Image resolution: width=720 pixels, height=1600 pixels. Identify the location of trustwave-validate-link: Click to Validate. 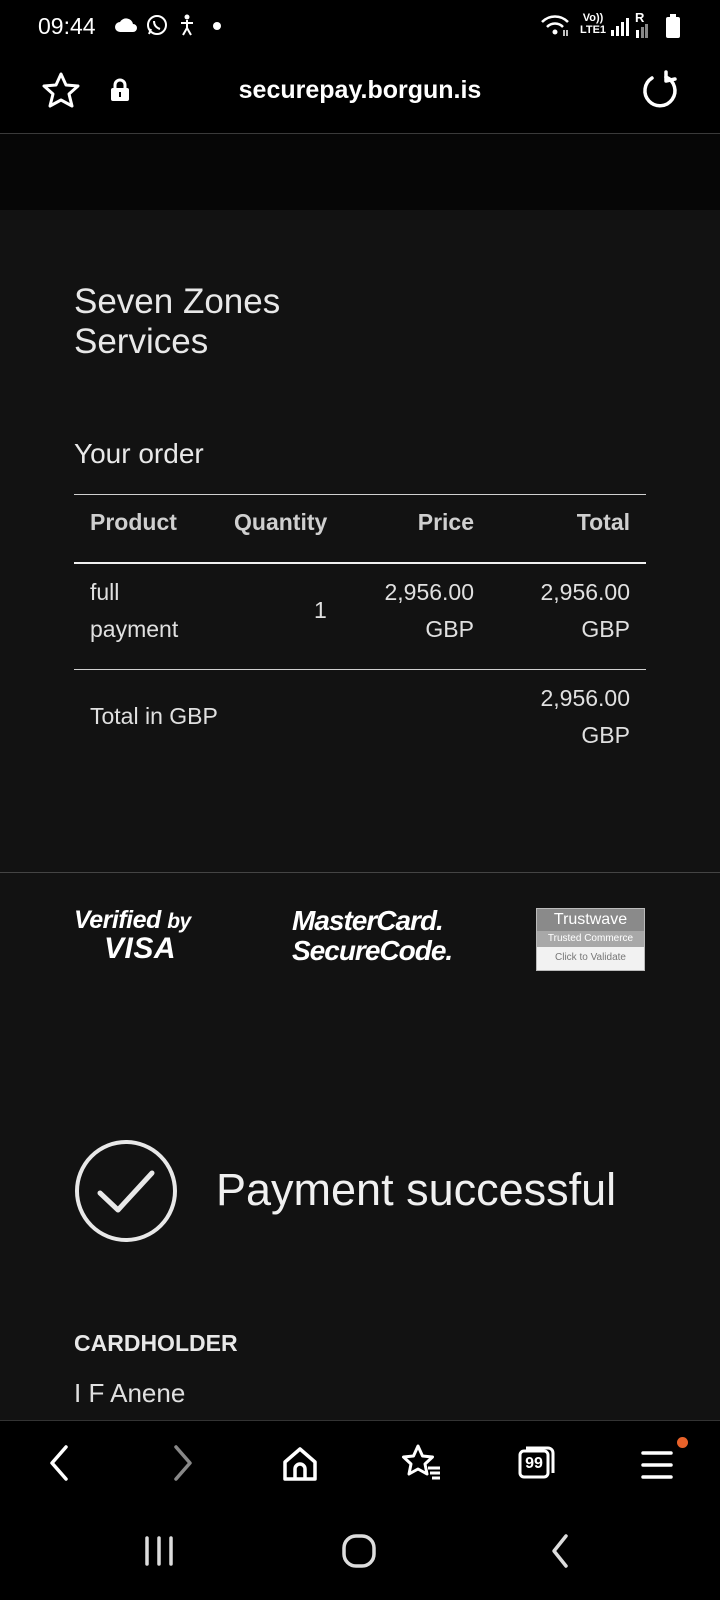
(590, 958).